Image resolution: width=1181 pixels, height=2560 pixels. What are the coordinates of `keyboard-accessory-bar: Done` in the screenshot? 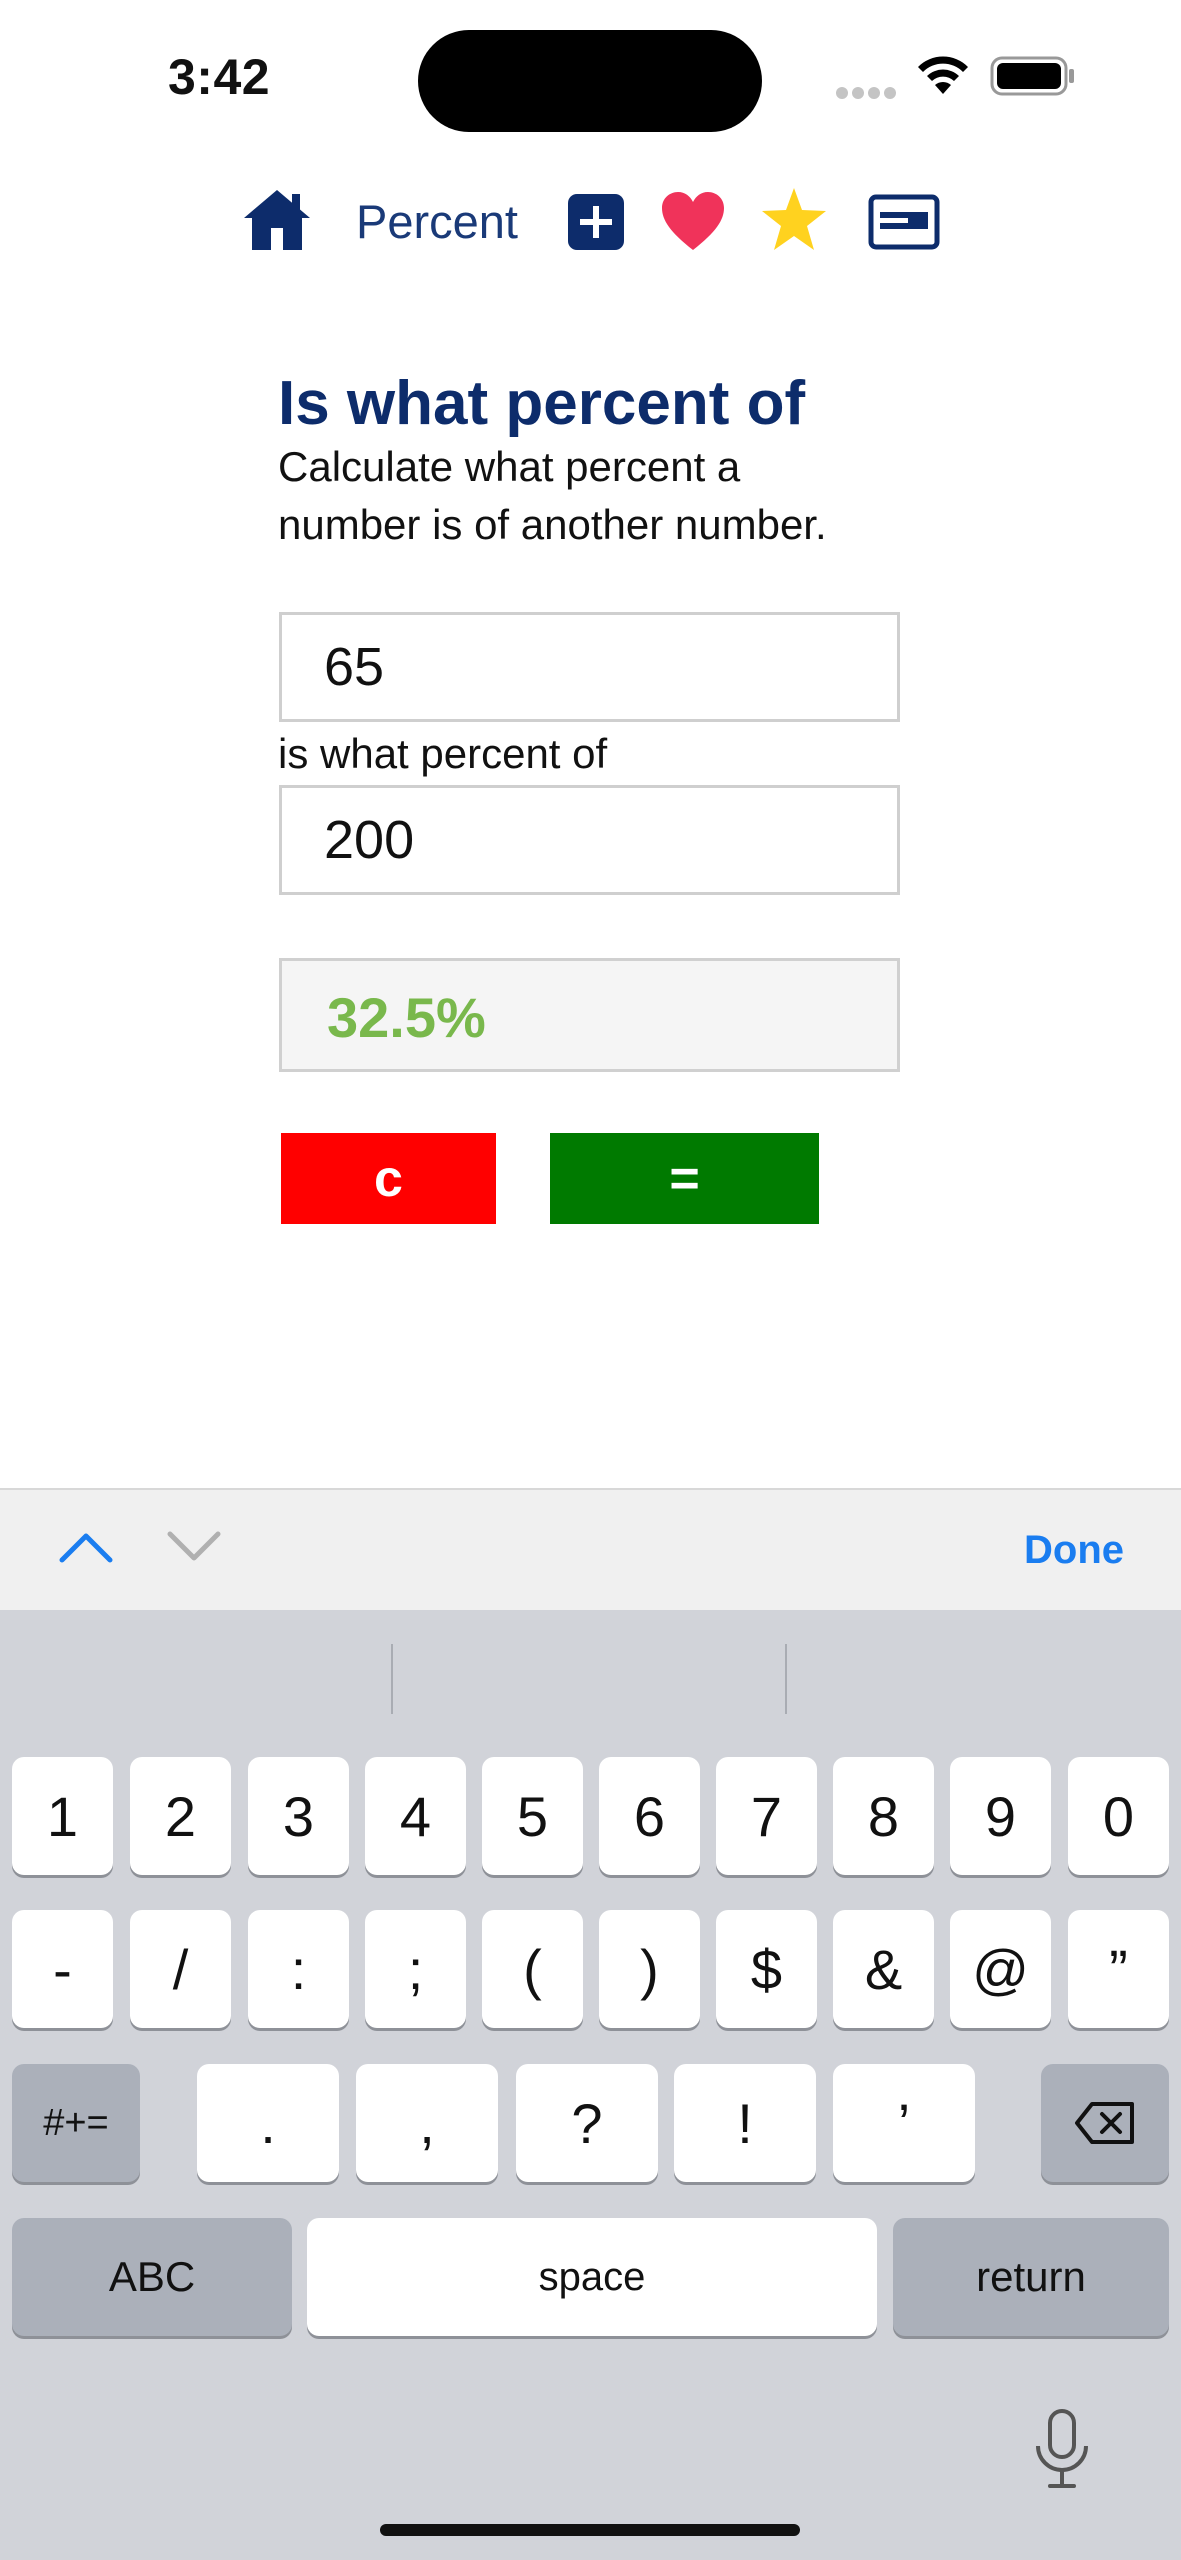 It's located at (590, 1550).